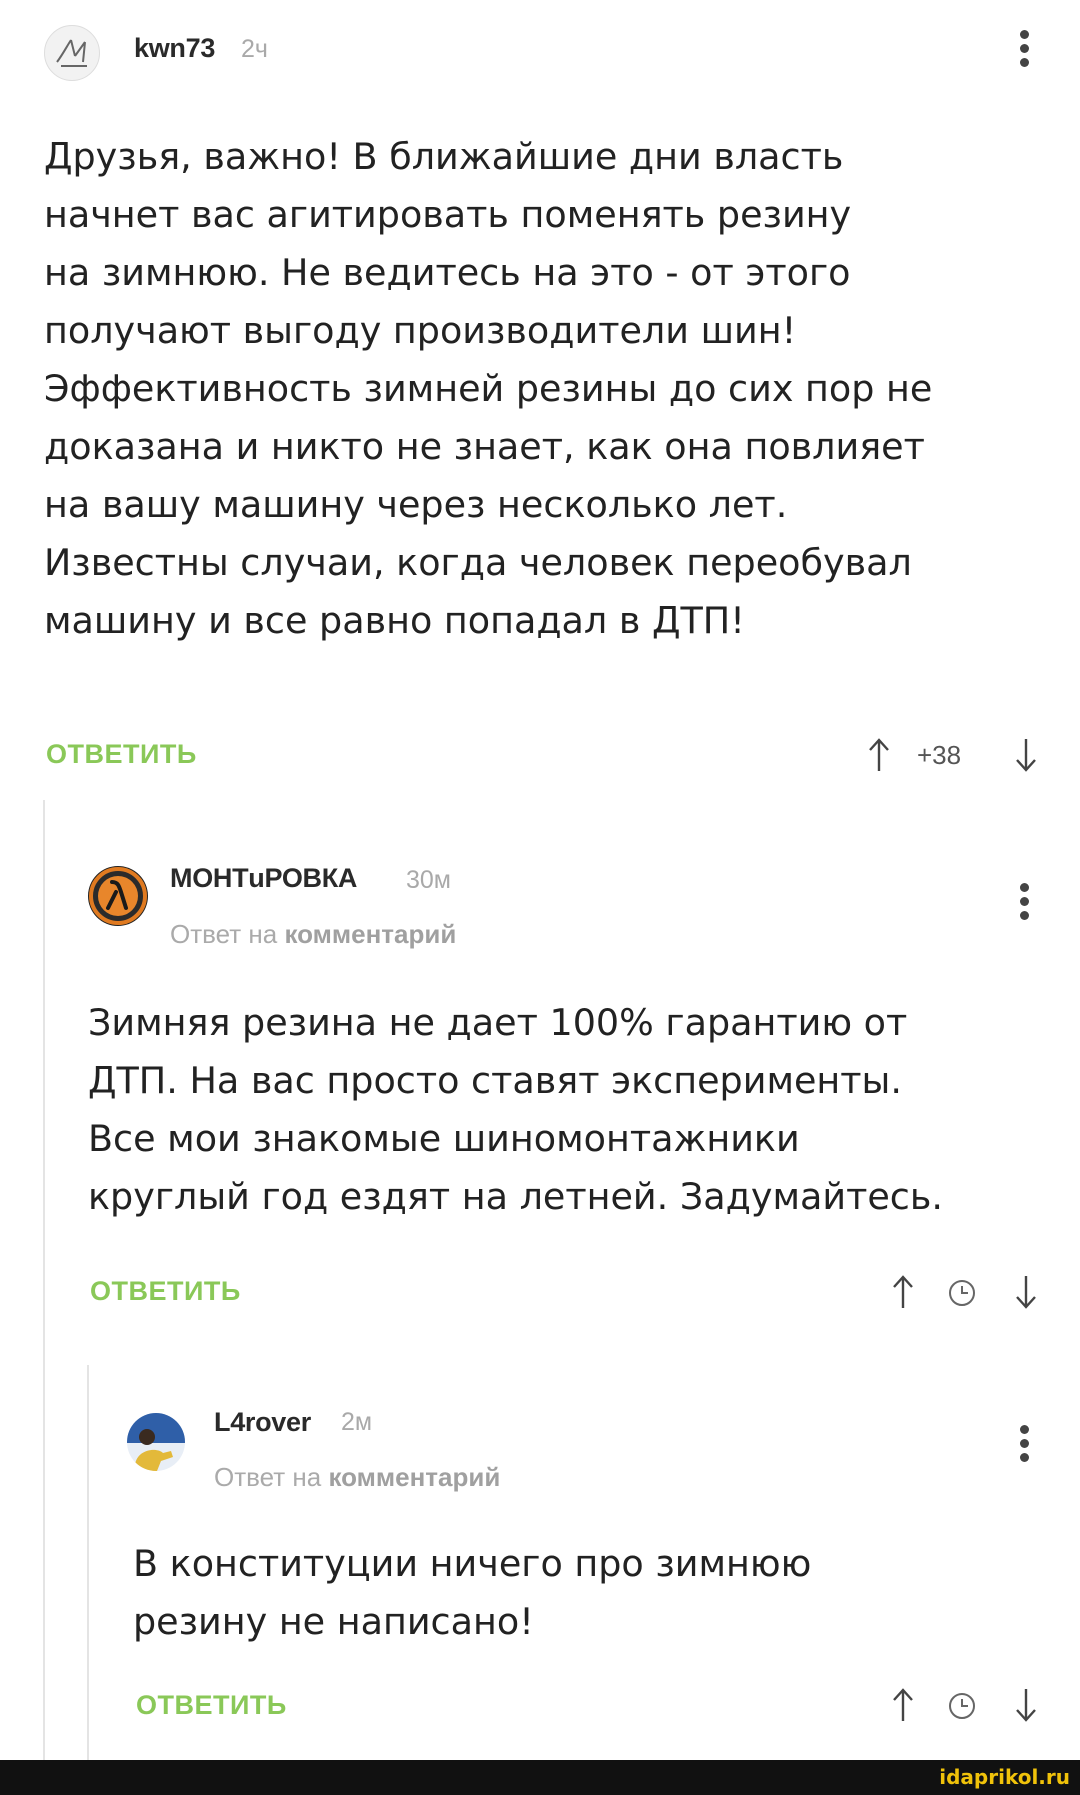 Image resolution: width=1080 pixels, height=1795 pixels. I want to click on text-line: В конституции ничего про зимнюю, so click(472, 1563).